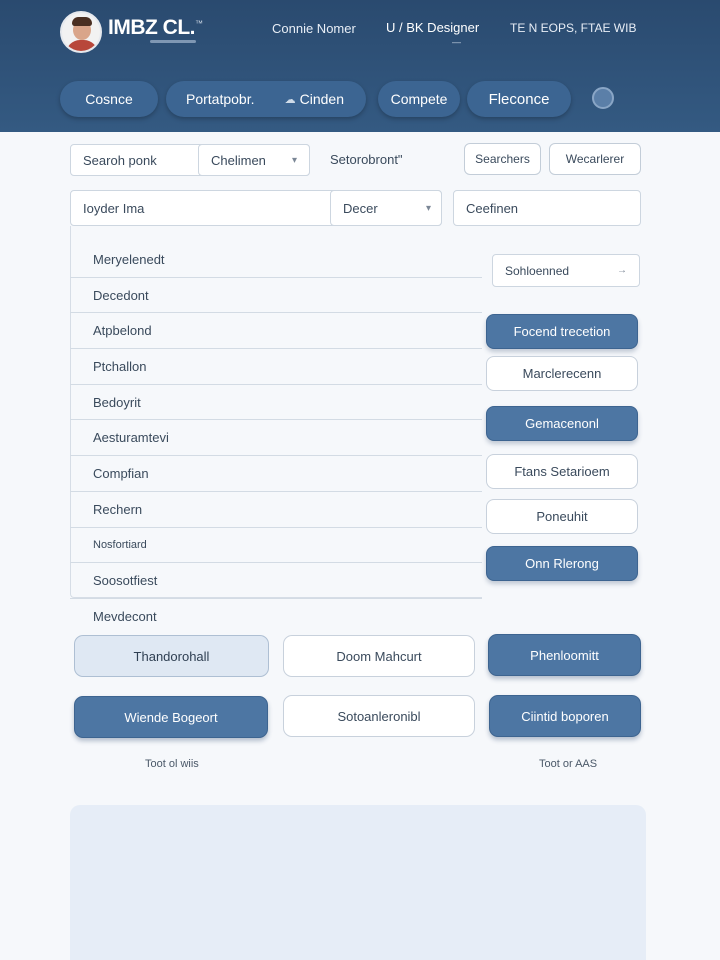 The width and height of the screenshot is (720, 960). Describe the element at coordinates (276, 367) in the screenshot. I see `list-item: Ptchallon` at that location.